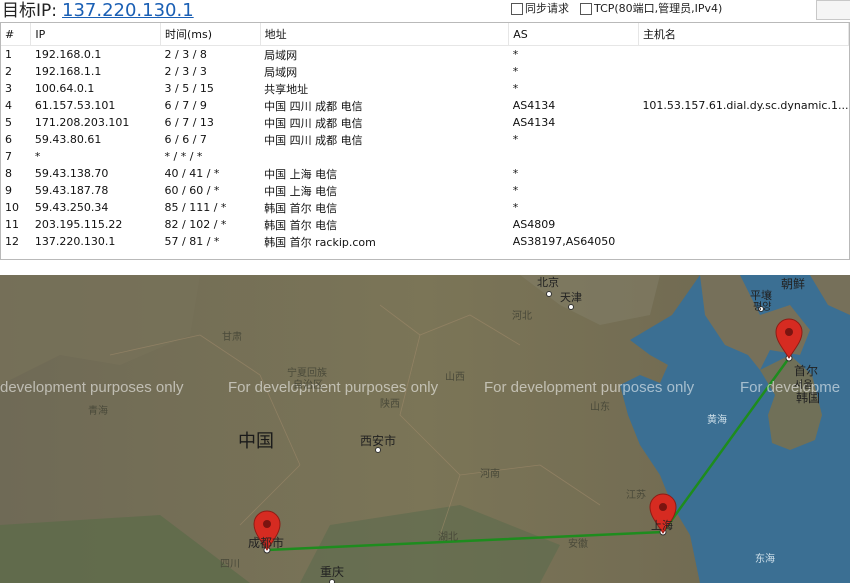 The image size is (850, 583). What do you see at coordinates (425, 207) in the screenshot?
I see `table-row: 10 59.43.250.34 85 / 111 / * 韩国 首尔 电信 *` at bounding box center [425, 207].